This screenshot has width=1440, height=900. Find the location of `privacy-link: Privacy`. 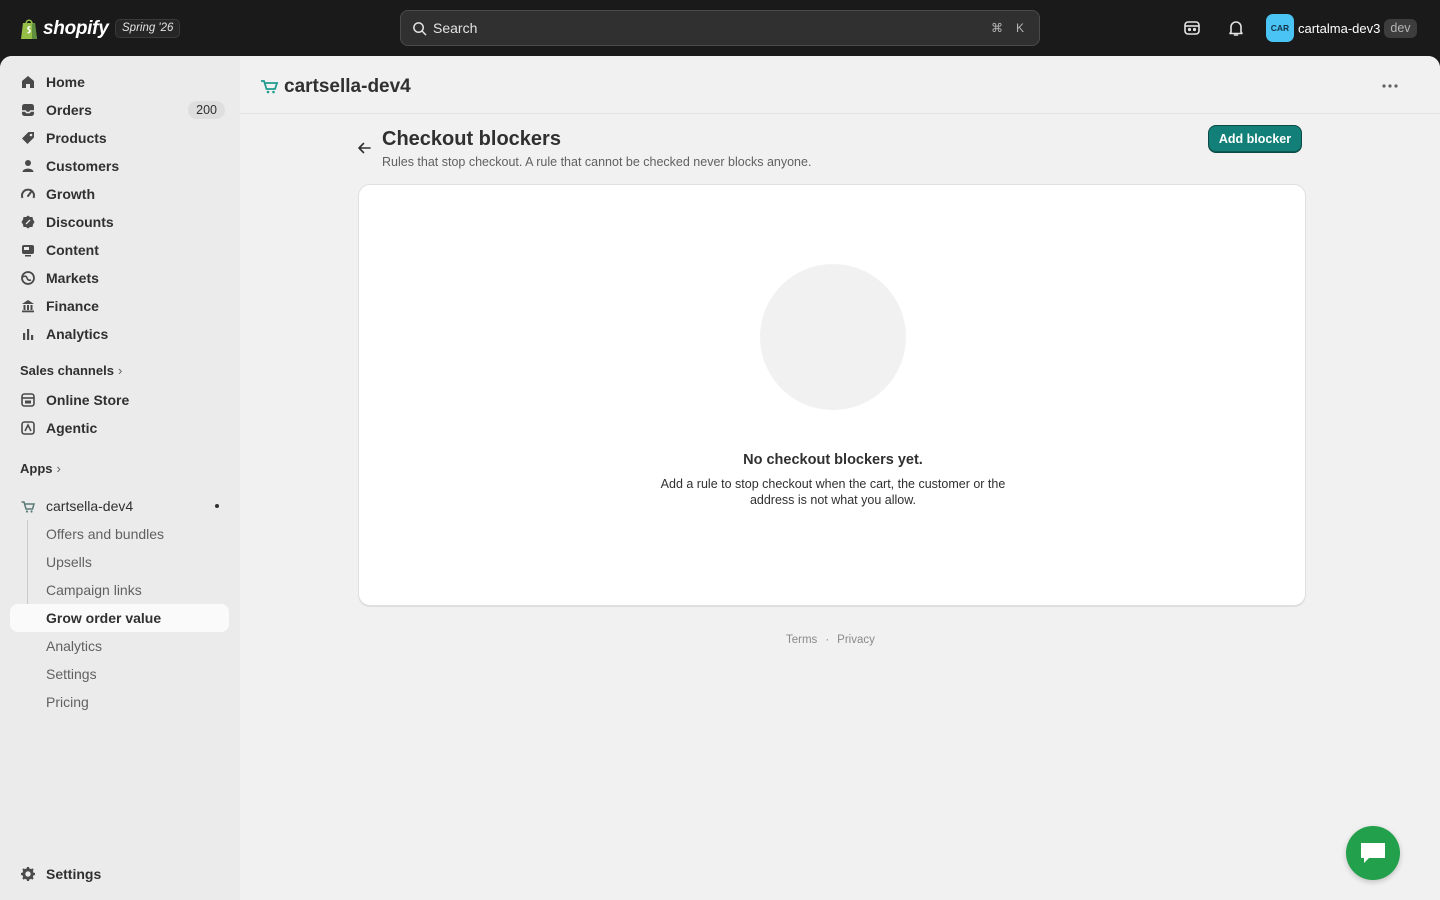

privacy-link: Privacy is located at coordinates (856, 640).